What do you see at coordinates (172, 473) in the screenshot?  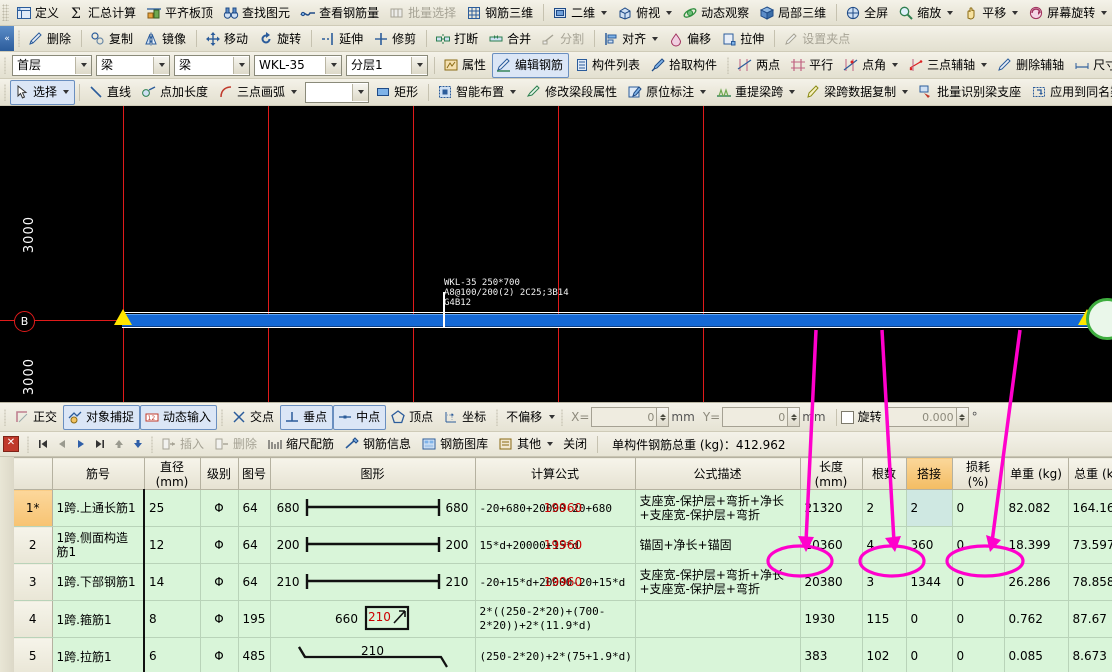 I see `col-header-diameter: 直径 (mm)` at bounding box center [172, 473].